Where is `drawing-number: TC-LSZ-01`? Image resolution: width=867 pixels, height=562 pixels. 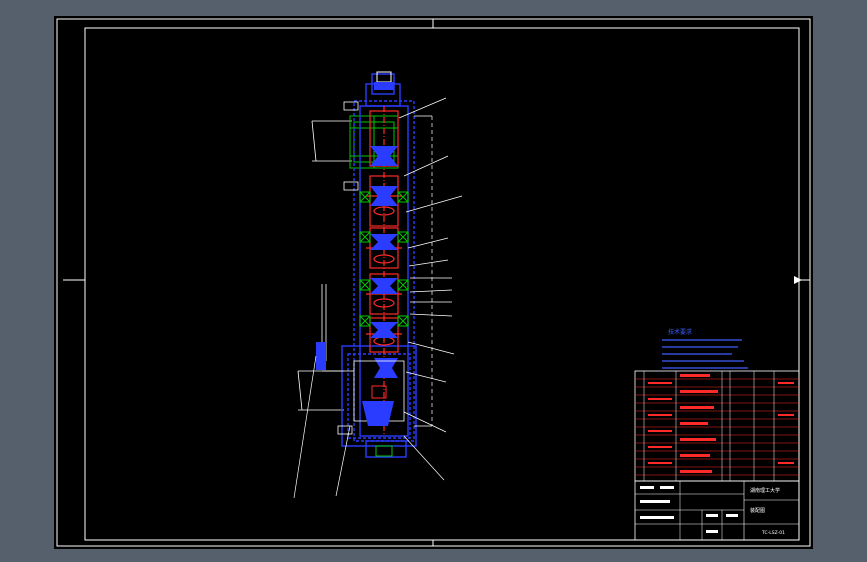
drawing-number: TC-LSZ-01 is located at coordinates (773, 533).